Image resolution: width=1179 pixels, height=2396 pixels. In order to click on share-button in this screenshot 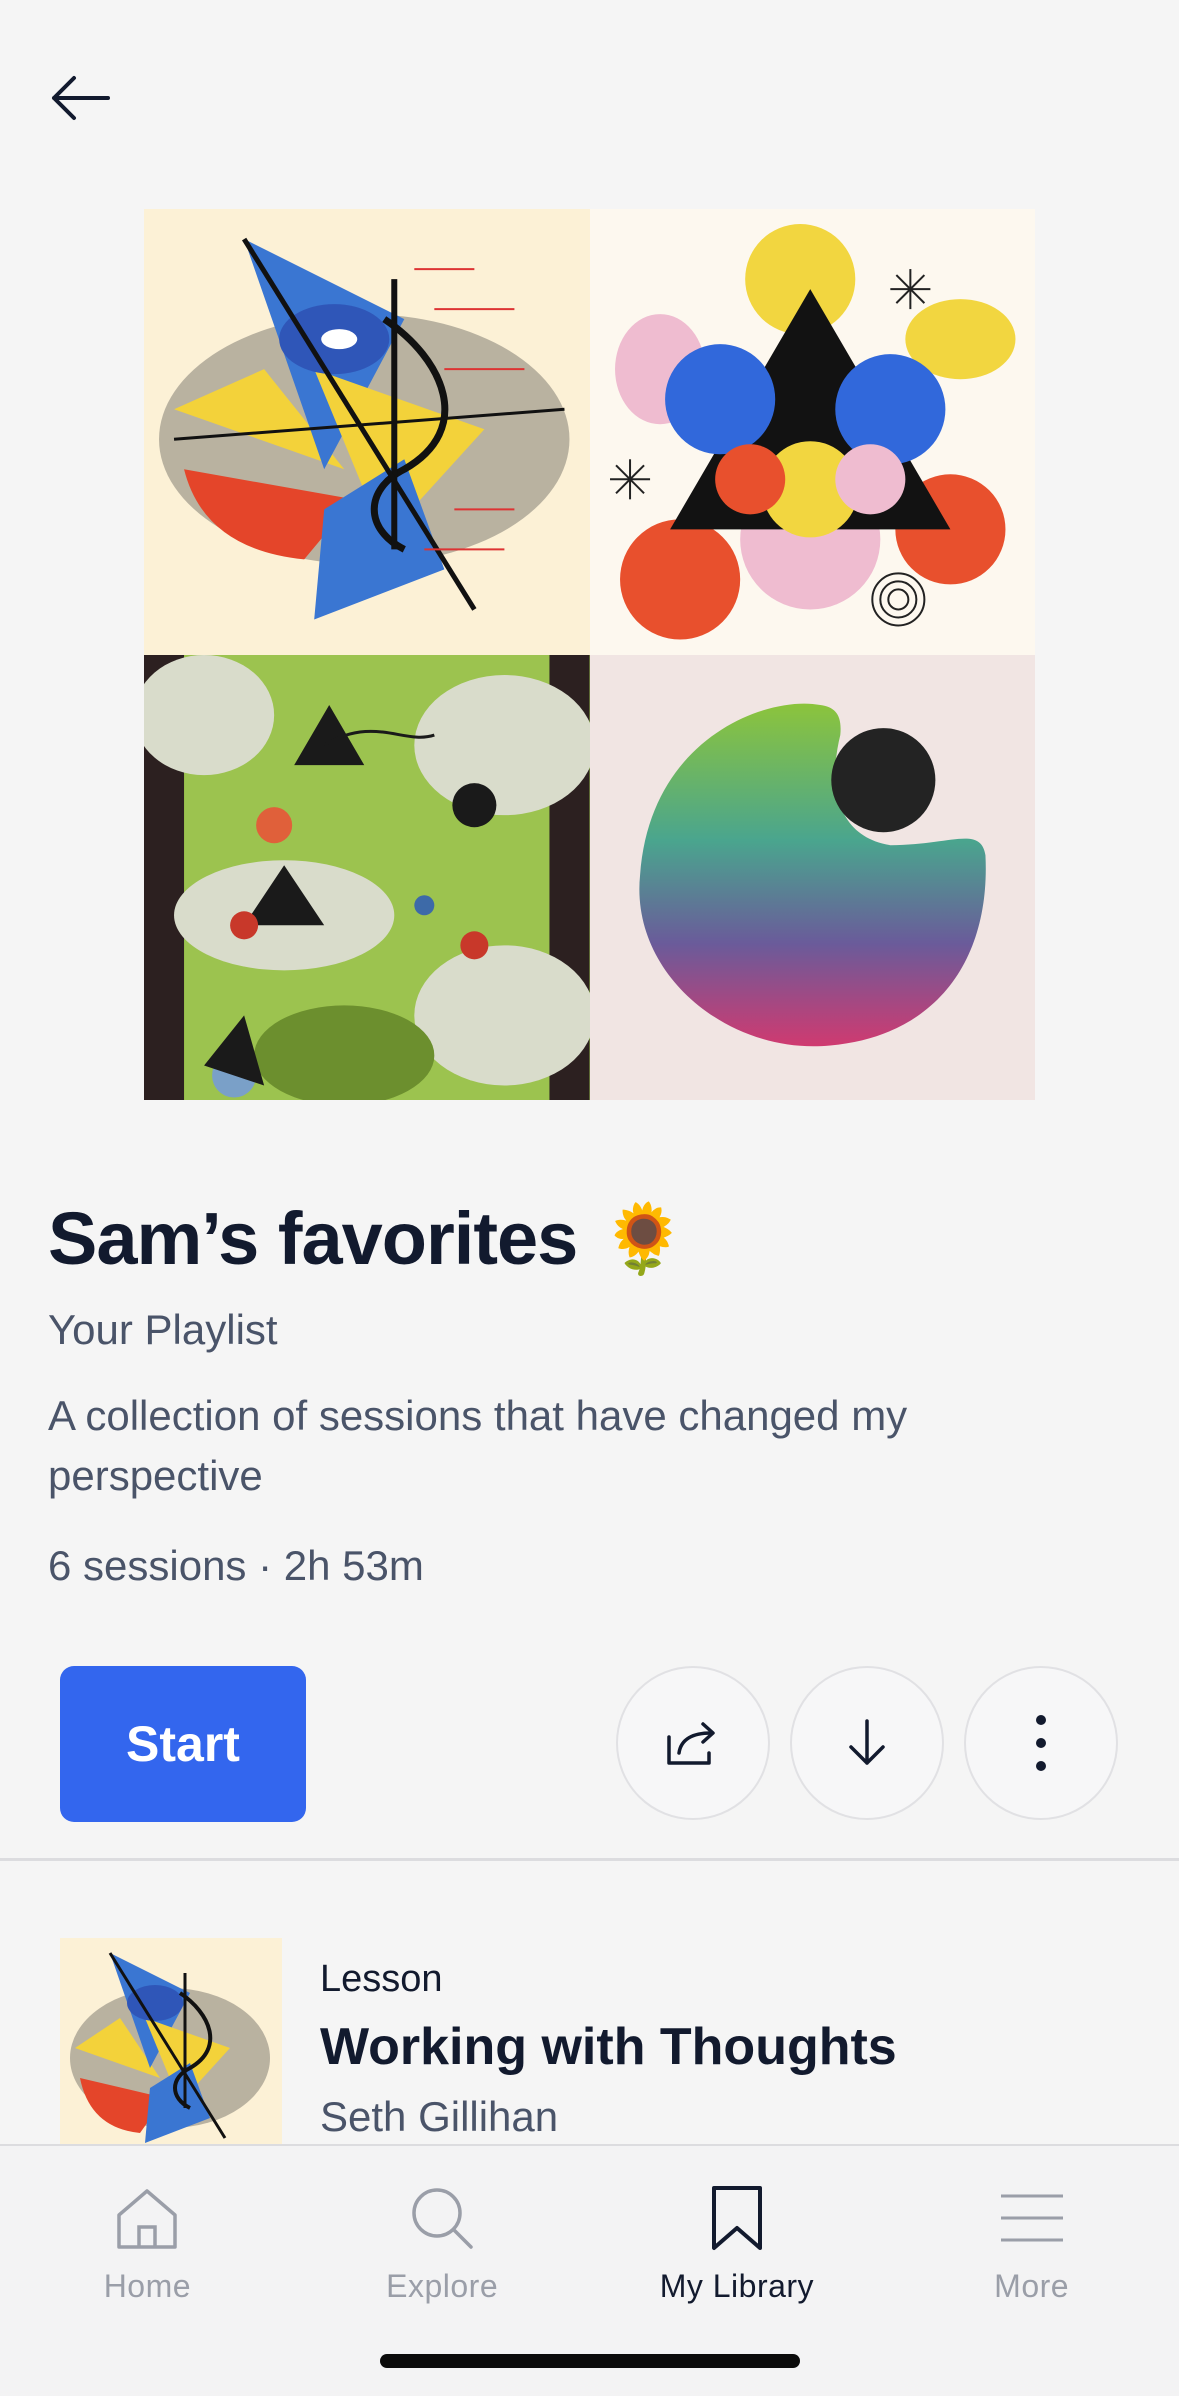, I will do `click(693, 1743)`.